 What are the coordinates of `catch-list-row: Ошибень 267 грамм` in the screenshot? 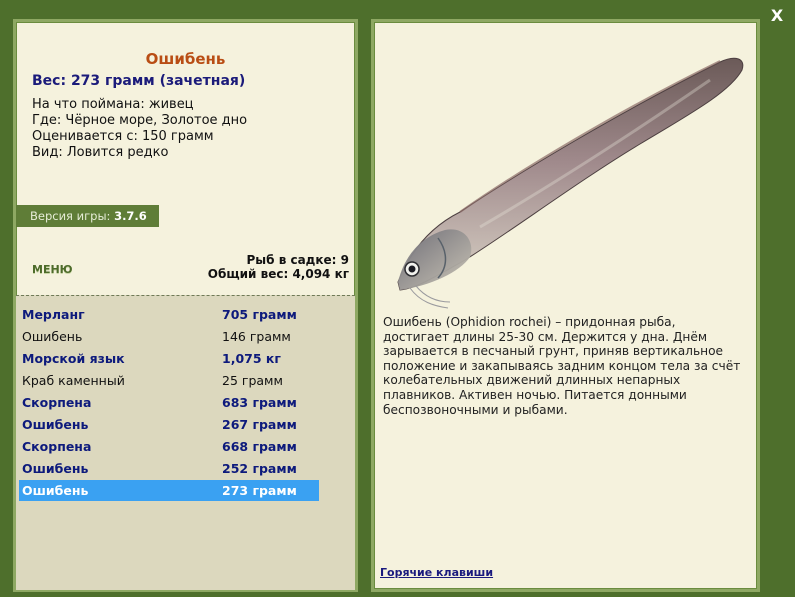 It's located at (169, 424).